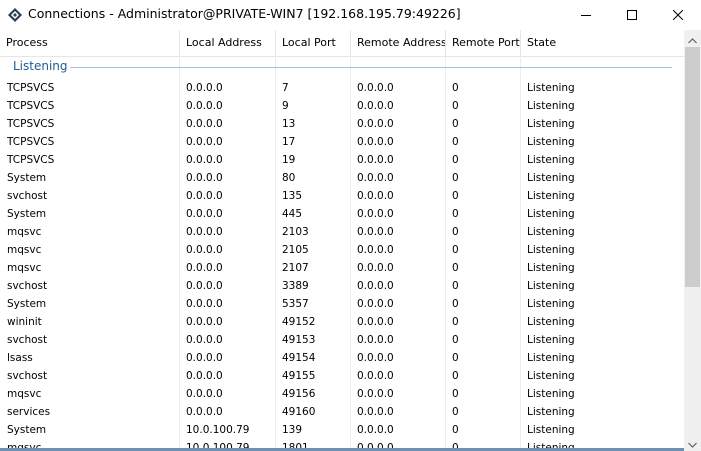 This screenshot has height=451, width=701. What do you see at coordinates (89, 43) in the screenshot?
I see `column-header-process: Process` at bounding box center [89, 43].